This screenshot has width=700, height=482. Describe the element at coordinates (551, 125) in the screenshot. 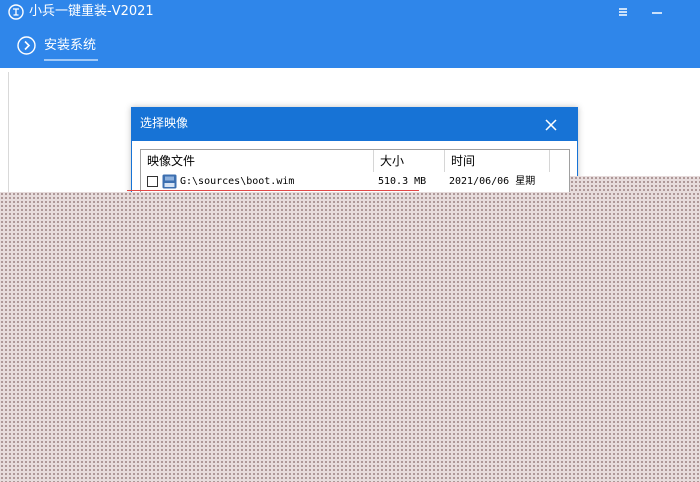

I see `close-icon` at that location.